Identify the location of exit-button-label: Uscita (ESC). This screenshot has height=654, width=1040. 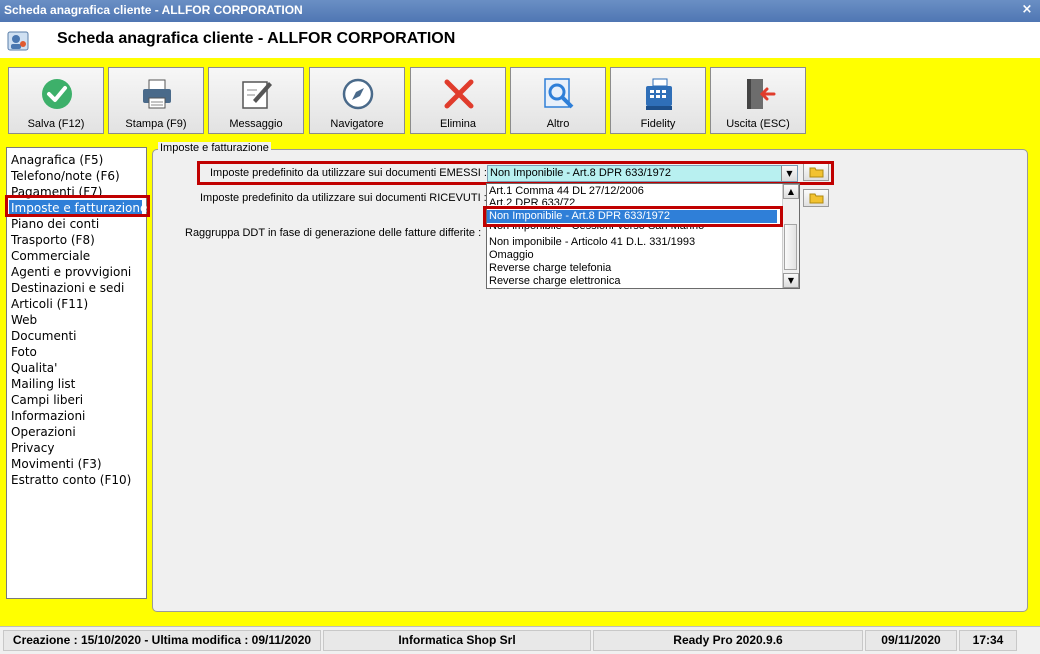
(758, 124).